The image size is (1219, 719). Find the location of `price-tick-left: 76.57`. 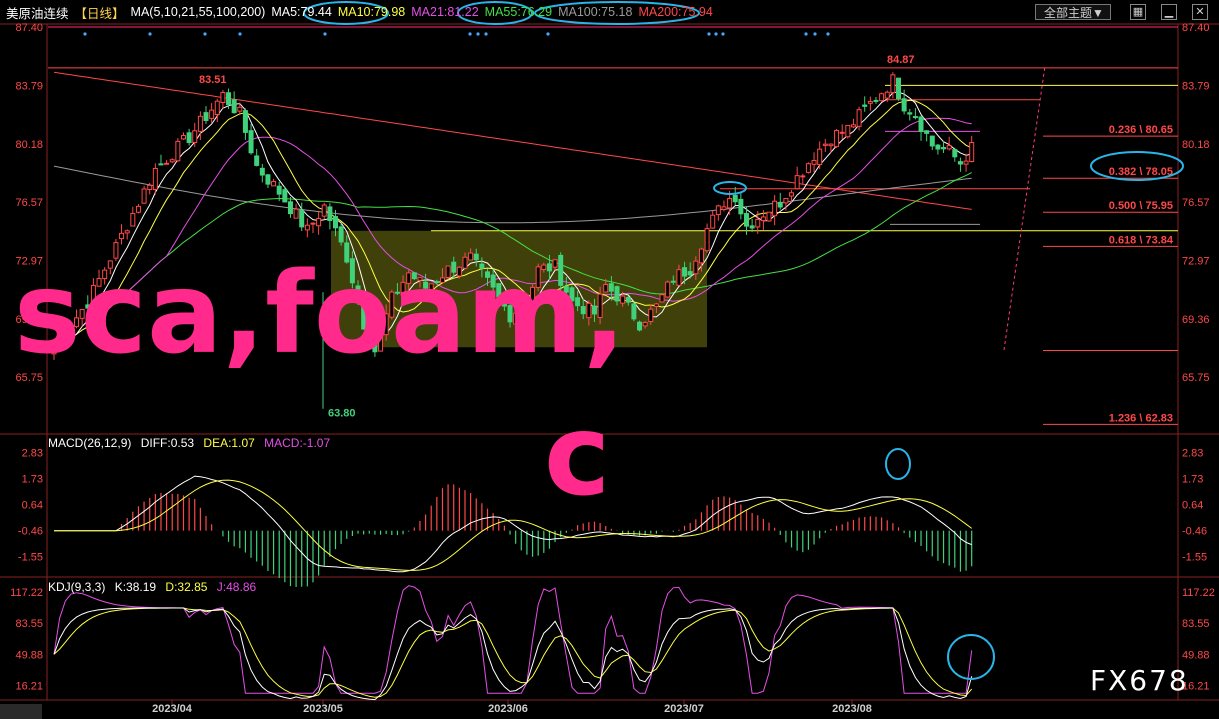

price-tick-left: 76.57 is located at coordinates (29, 203).